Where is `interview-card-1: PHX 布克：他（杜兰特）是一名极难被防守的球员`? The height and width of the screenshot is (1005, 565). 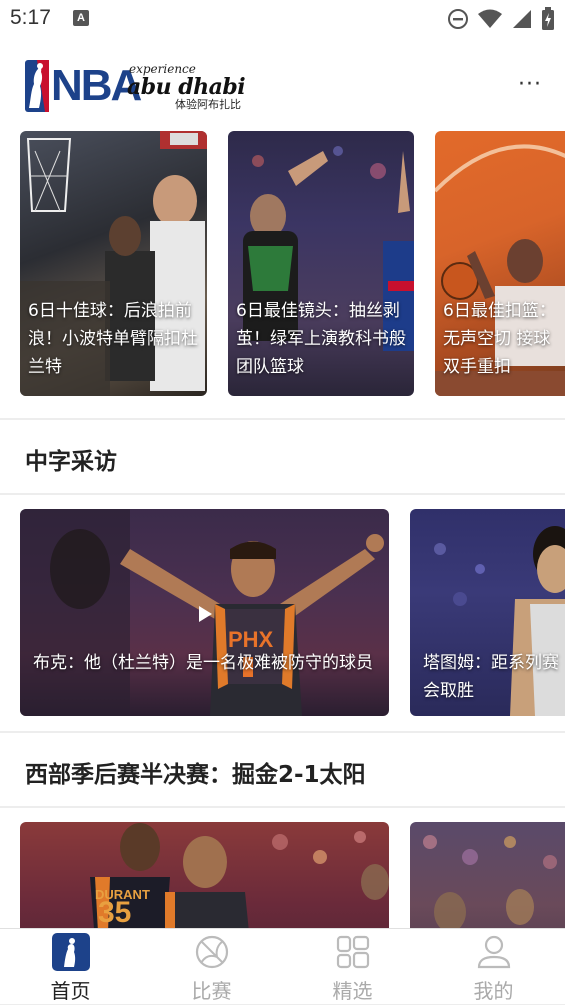
interview-card-1: PHX 布克：他（杜兰特）是一名极难被防守的球员 is located at coordinates (204, 612).